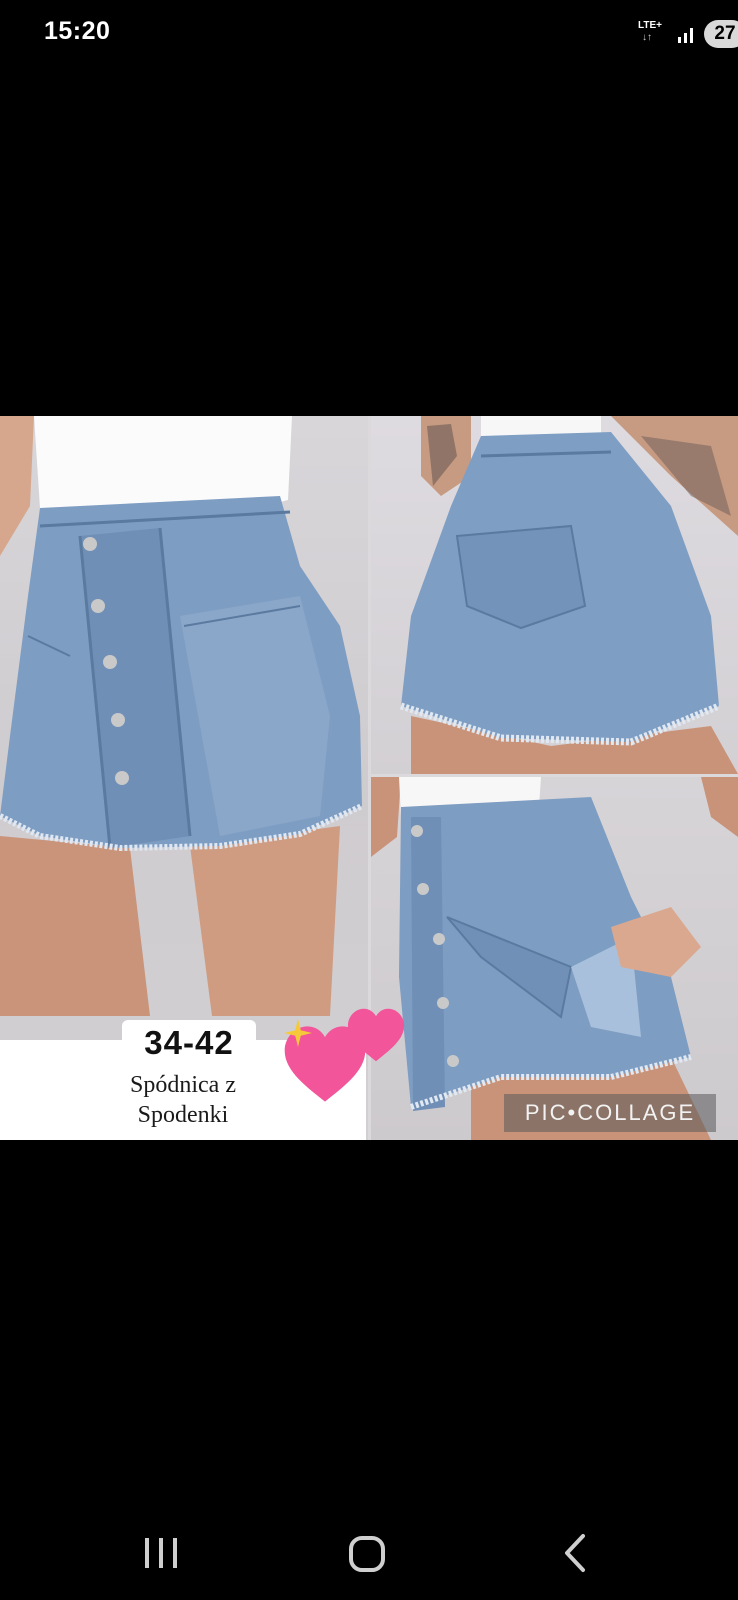  I want to click on status-bar: 15:20 LTE+ ↓↑ 27, so click(369, 33).